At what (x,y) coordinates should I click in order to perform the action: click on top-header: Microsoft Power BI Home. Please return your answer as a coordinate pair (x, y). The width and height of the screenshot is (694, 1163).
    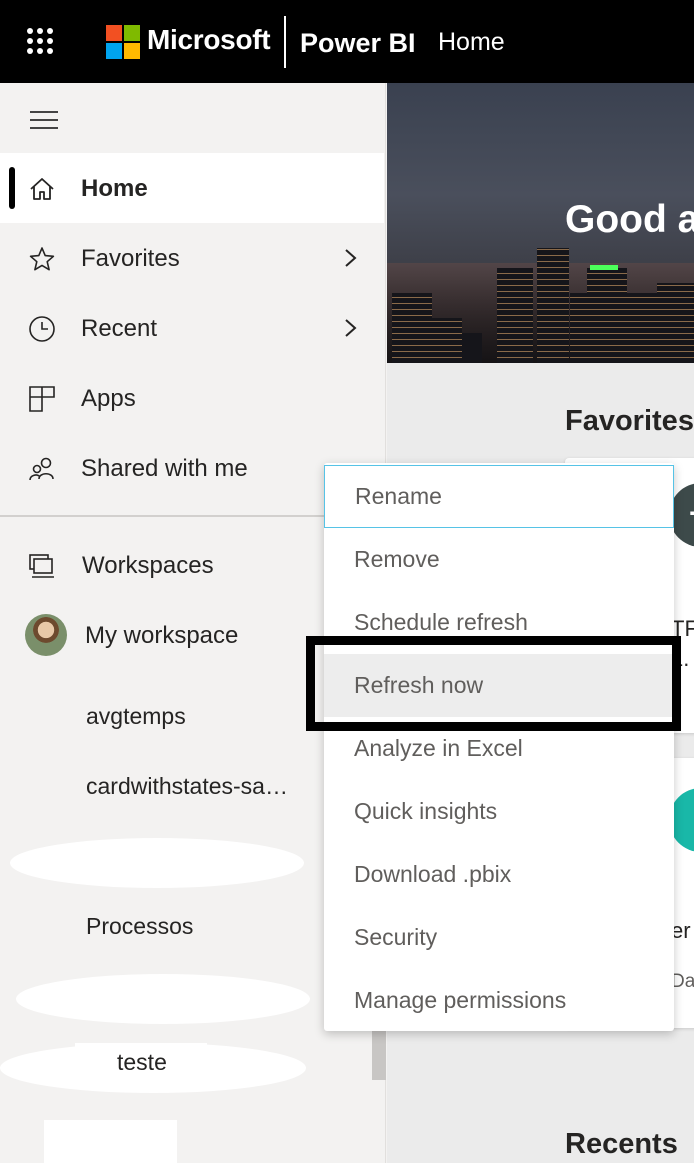
    Looking at the image, I should click on (347, 41).